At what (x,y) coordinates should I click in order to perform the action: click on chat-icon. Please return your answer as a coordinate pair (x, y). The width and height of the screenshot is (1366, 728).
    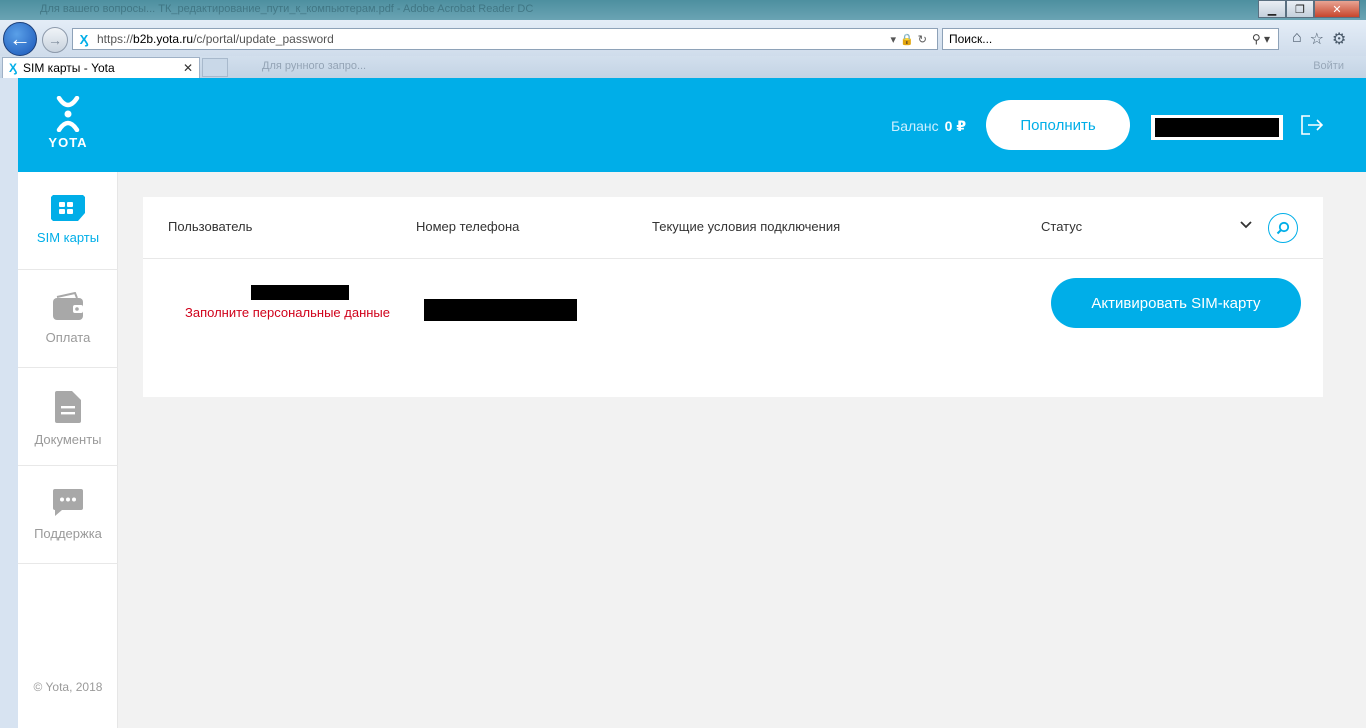
    Looking at the image, I should click on (68, 502).